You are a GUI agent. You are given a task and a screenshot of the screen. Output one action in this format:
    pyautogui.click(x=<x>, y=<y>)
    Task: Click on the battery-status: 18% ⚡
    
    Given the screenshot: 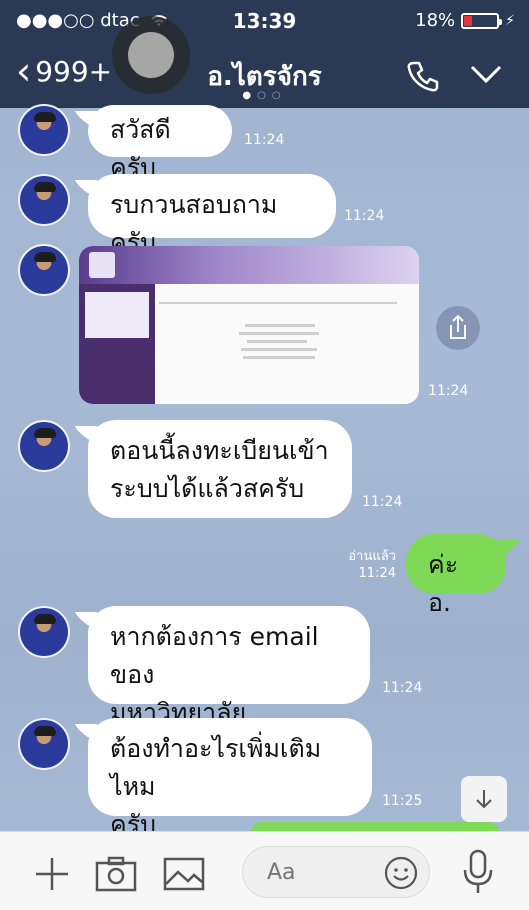 What is the action you would take?
    pyautogui.click(x=465, y=20)
    